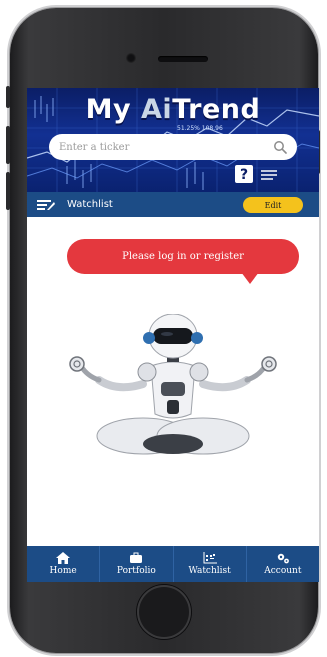 The height and width of the screenshot is (657, 327). I want to click on nav-watchlist: Watchlist, so click(210, 564).